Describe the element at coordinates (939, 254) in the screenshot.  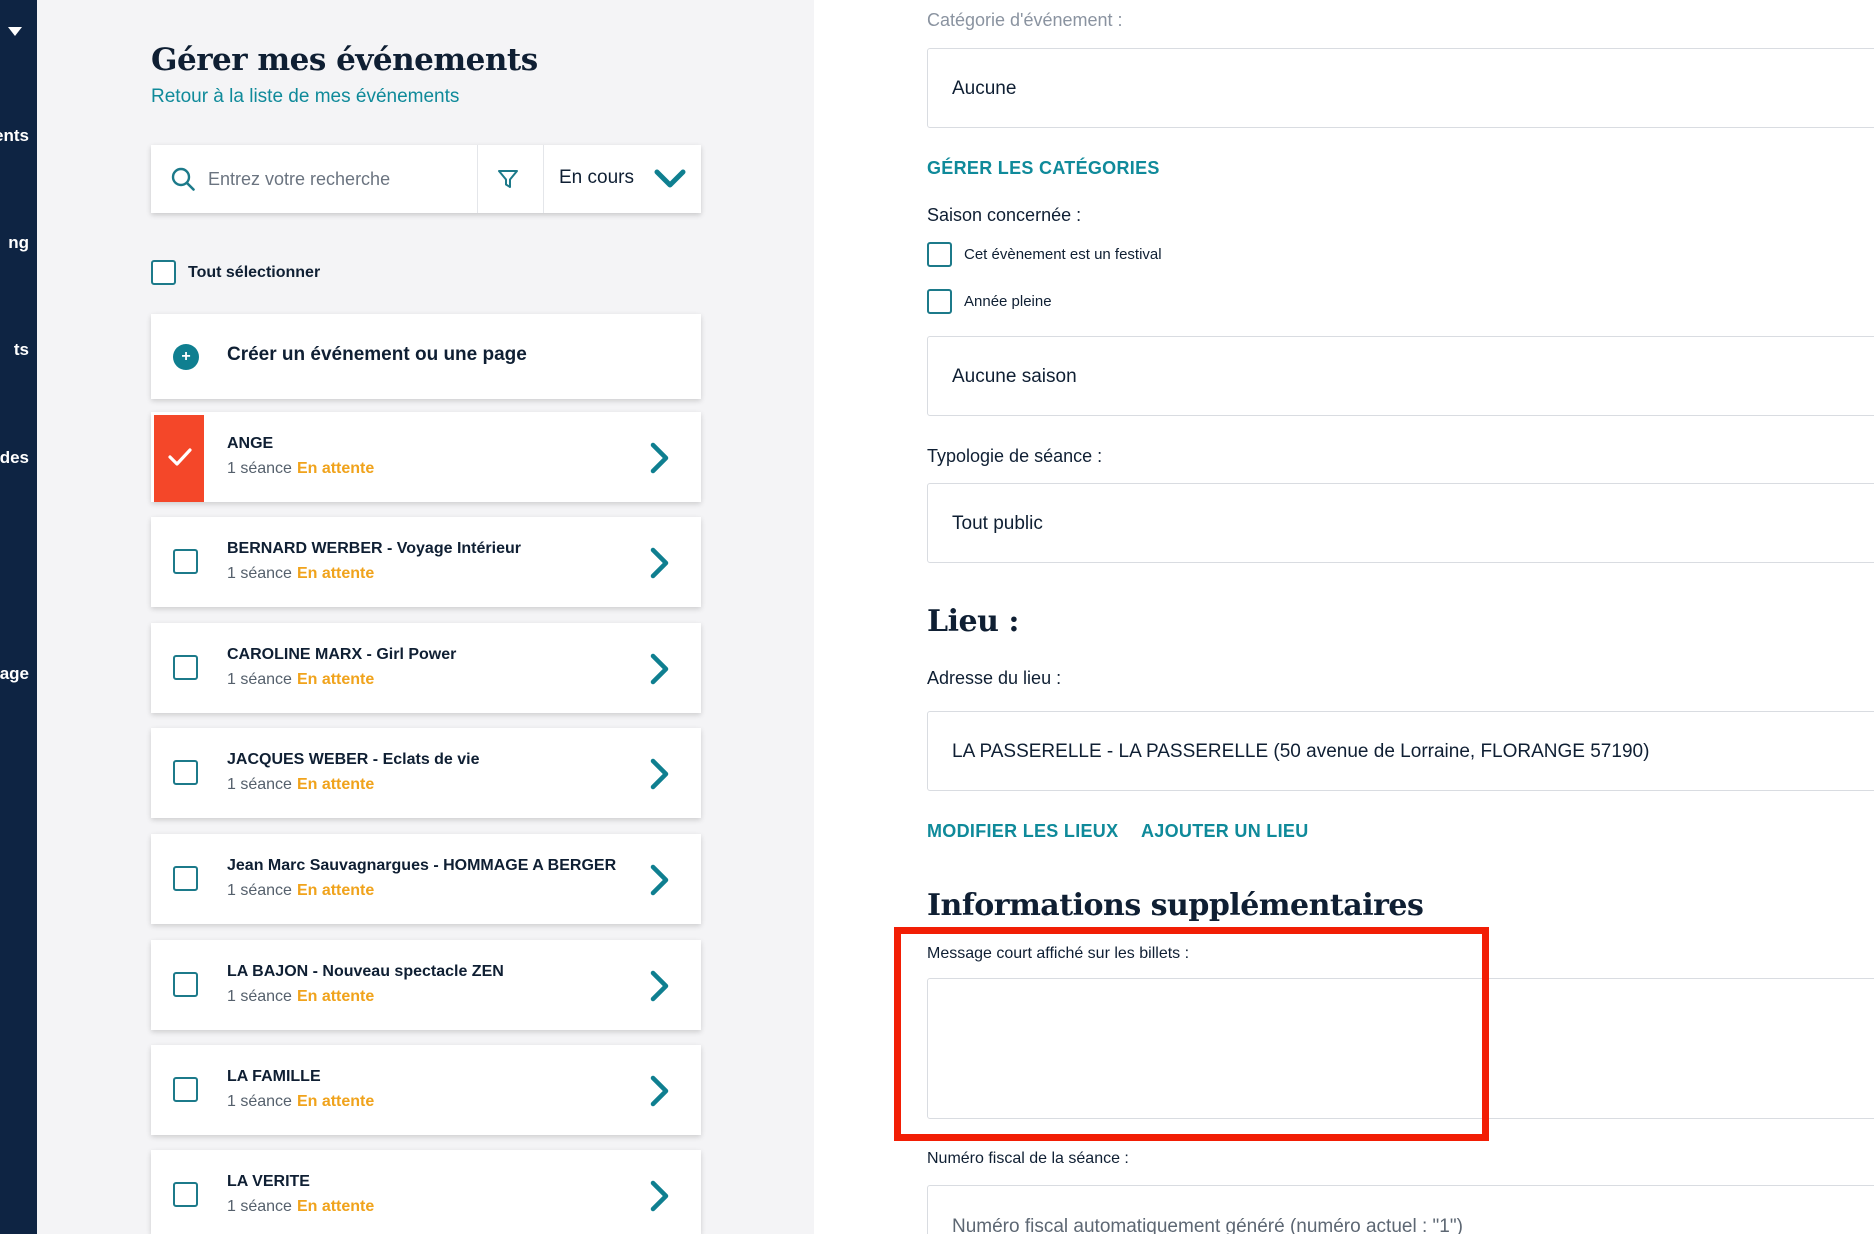
I see `festival-checkbox` at that location.